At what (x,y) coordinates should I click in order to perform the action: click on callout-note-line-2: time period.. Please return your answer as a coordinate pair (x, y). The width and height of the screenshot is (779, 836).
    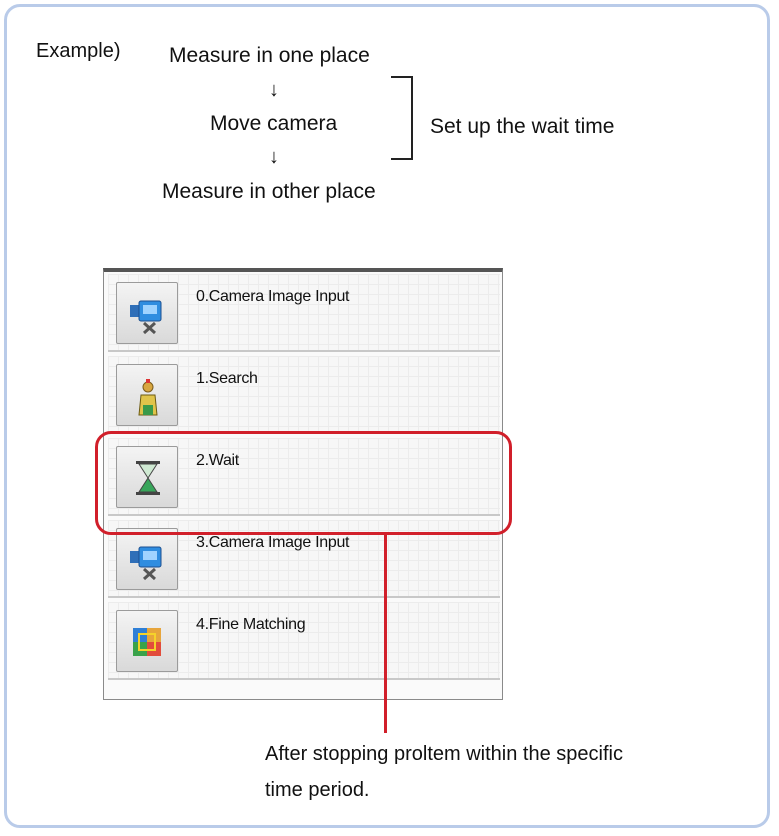
    Looking at the image, I should click on (317, 790).